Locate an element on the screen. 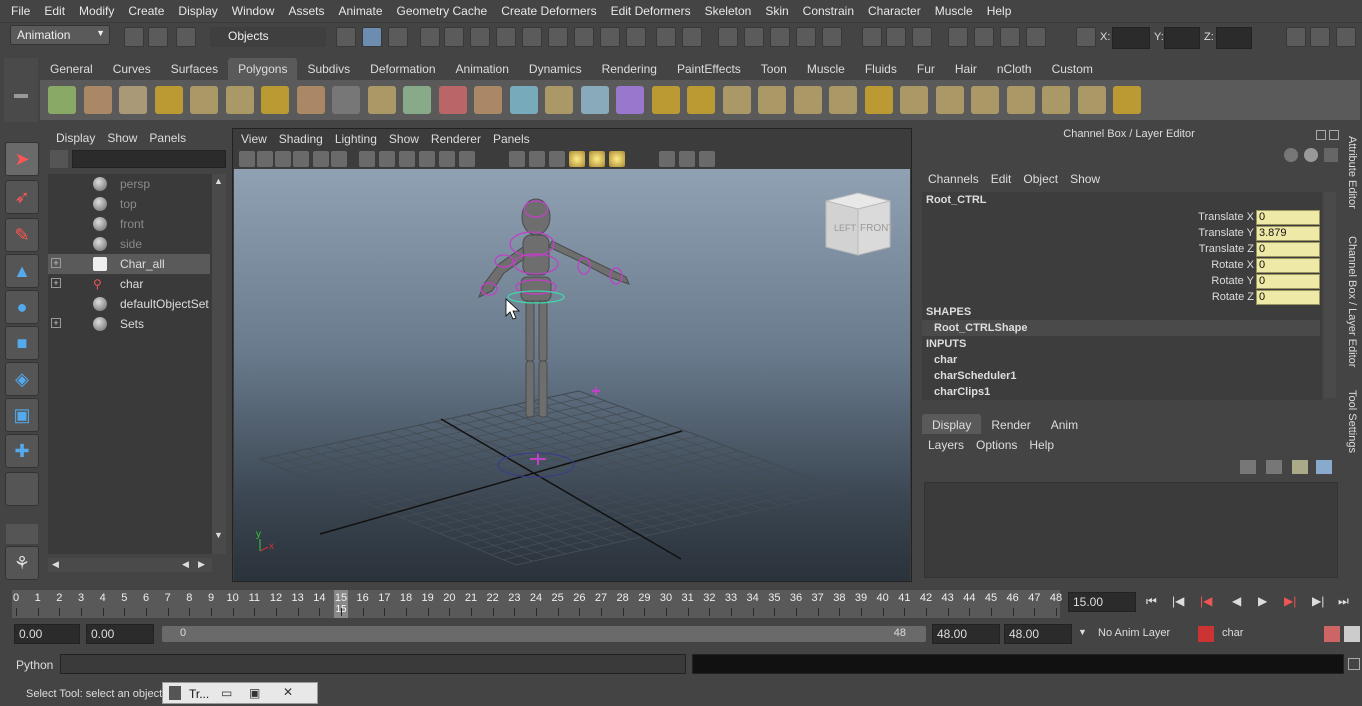 The image size is (1362, 706). field-chart-icon is located at coordinates (447, 159).